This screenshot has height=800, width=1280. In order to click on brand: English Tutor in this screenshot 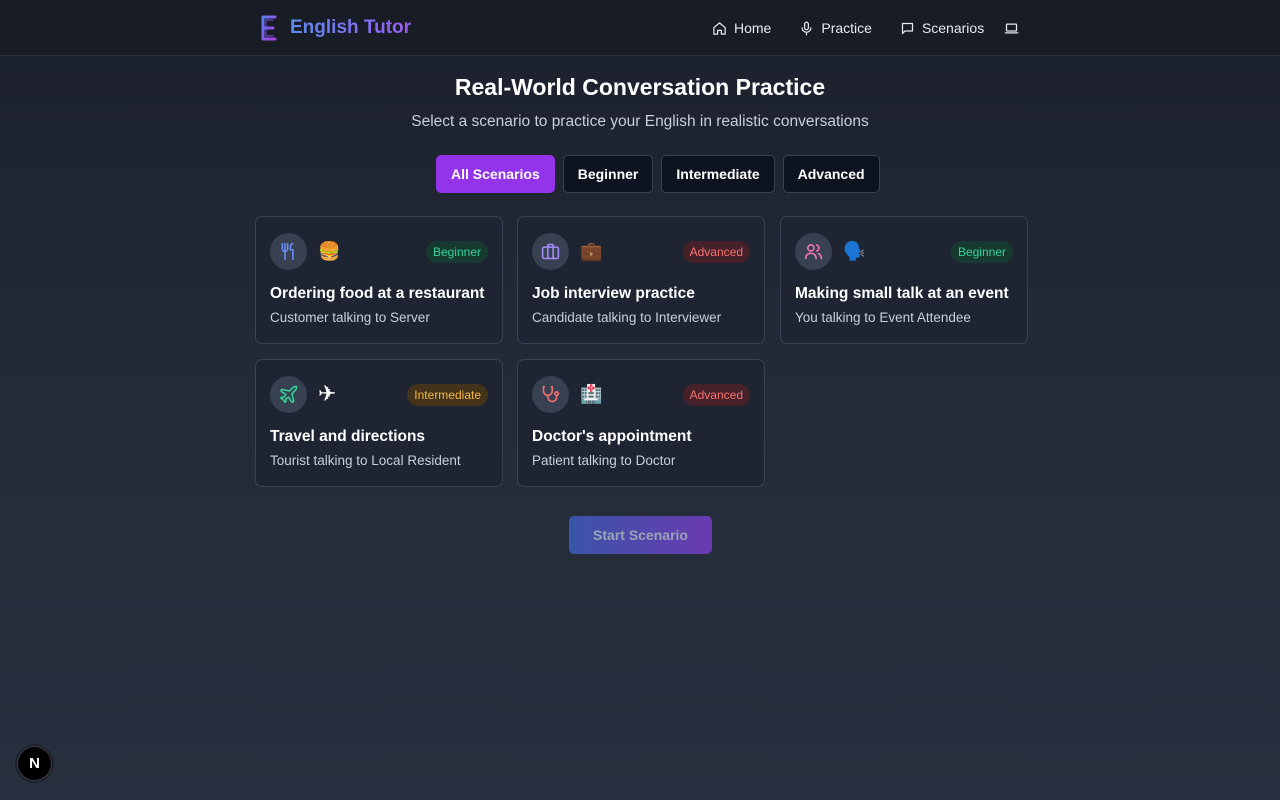, I will do `click(334, 28)`.